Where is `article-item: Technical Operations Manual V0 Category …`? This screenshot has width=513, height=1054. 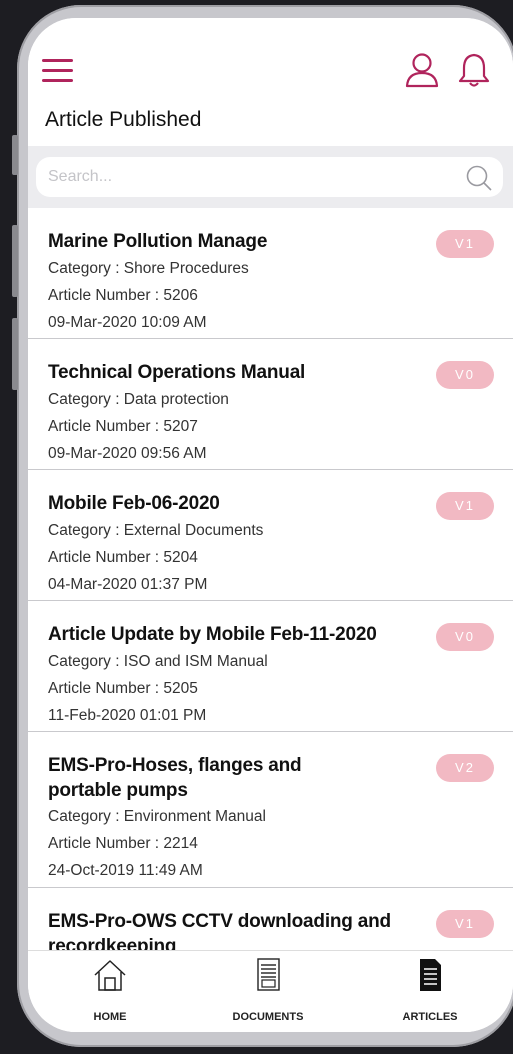 article-item: Technical Operations Manual V0 Category … is located at coordinates (270, 404).